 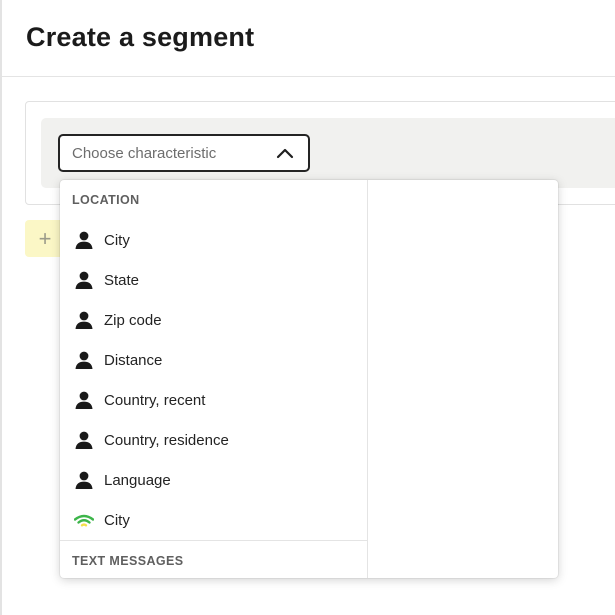 I want to click on plus-icon: +, so click(x=45, y=238).